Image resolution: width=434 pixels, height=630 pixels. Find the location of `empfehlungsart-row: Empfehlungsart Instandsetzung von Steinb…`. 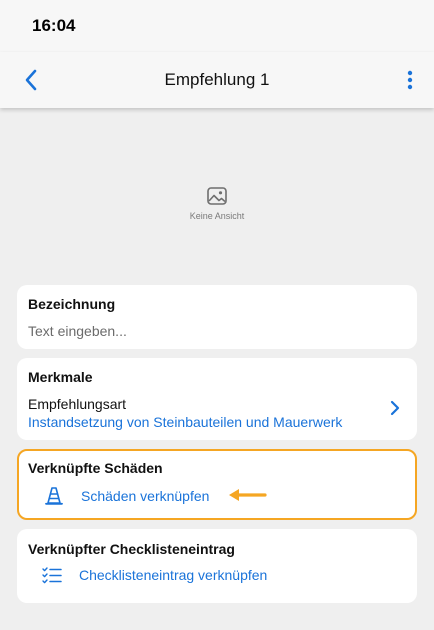

empfehlungsart-row: Empfehlungsart Instandsetzung von Steinb… is located at coordinates (217, 413).